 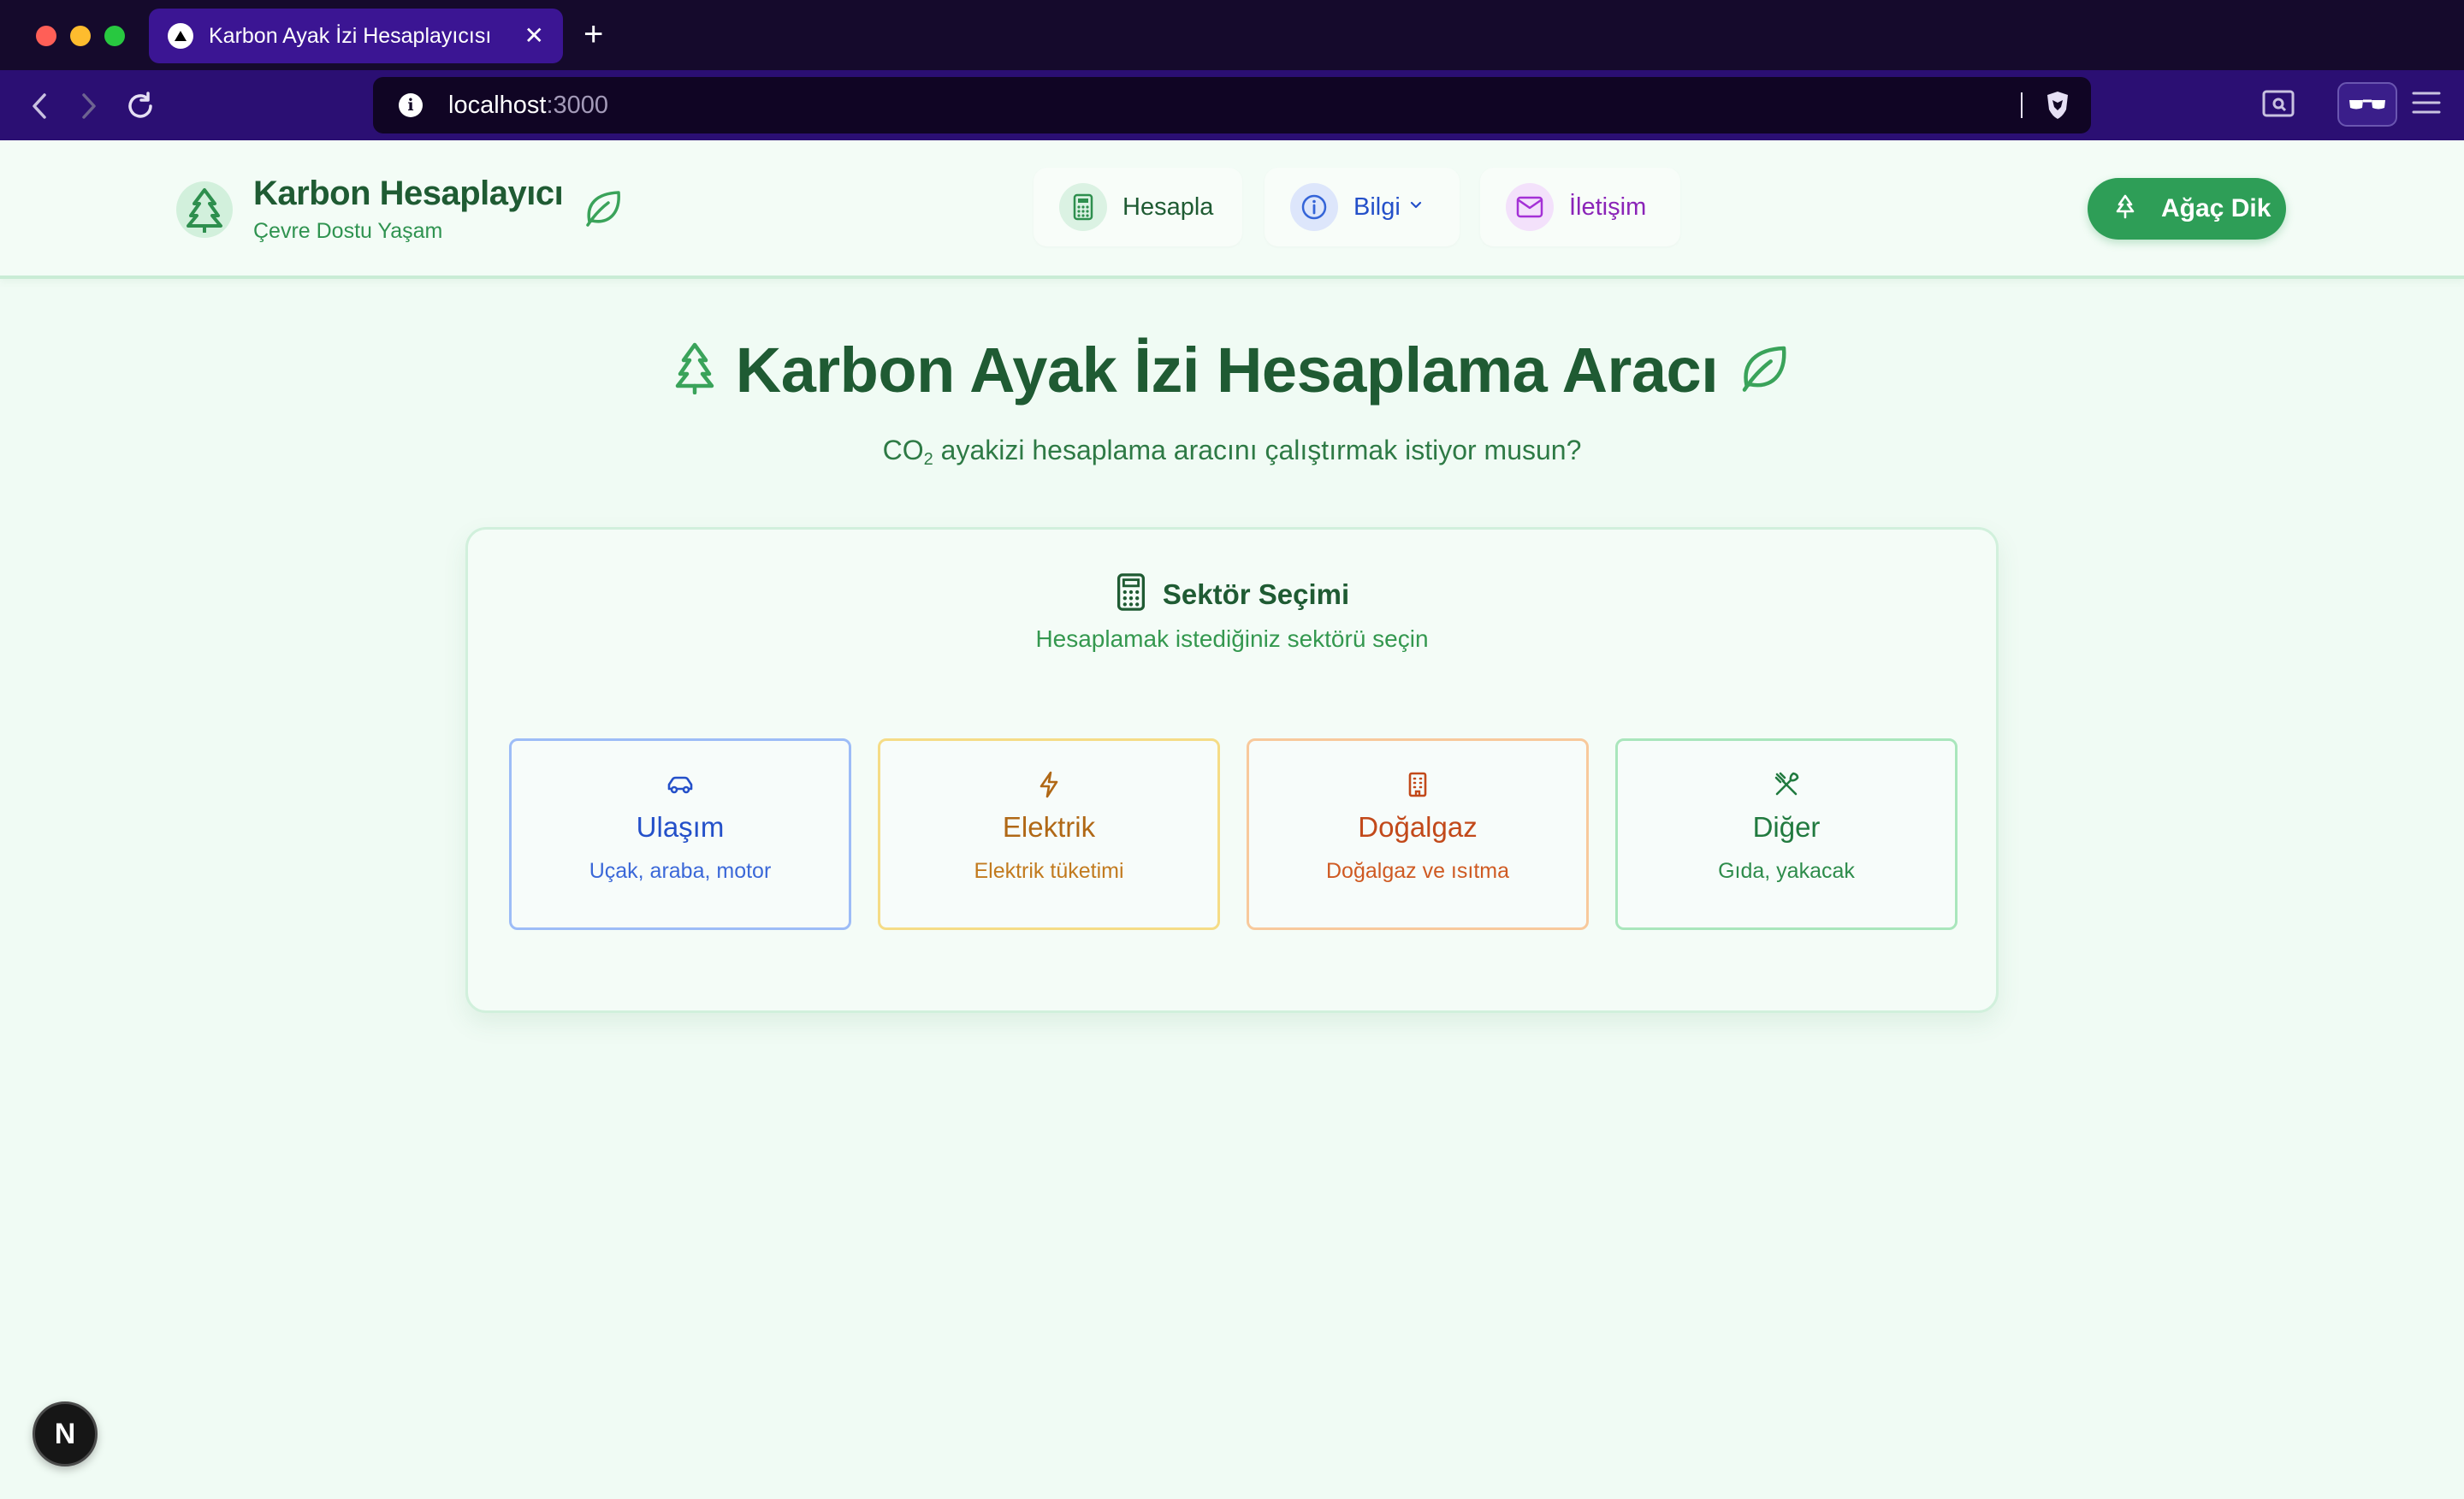 I want to click on window-close-button, so click(x=46, y=36).